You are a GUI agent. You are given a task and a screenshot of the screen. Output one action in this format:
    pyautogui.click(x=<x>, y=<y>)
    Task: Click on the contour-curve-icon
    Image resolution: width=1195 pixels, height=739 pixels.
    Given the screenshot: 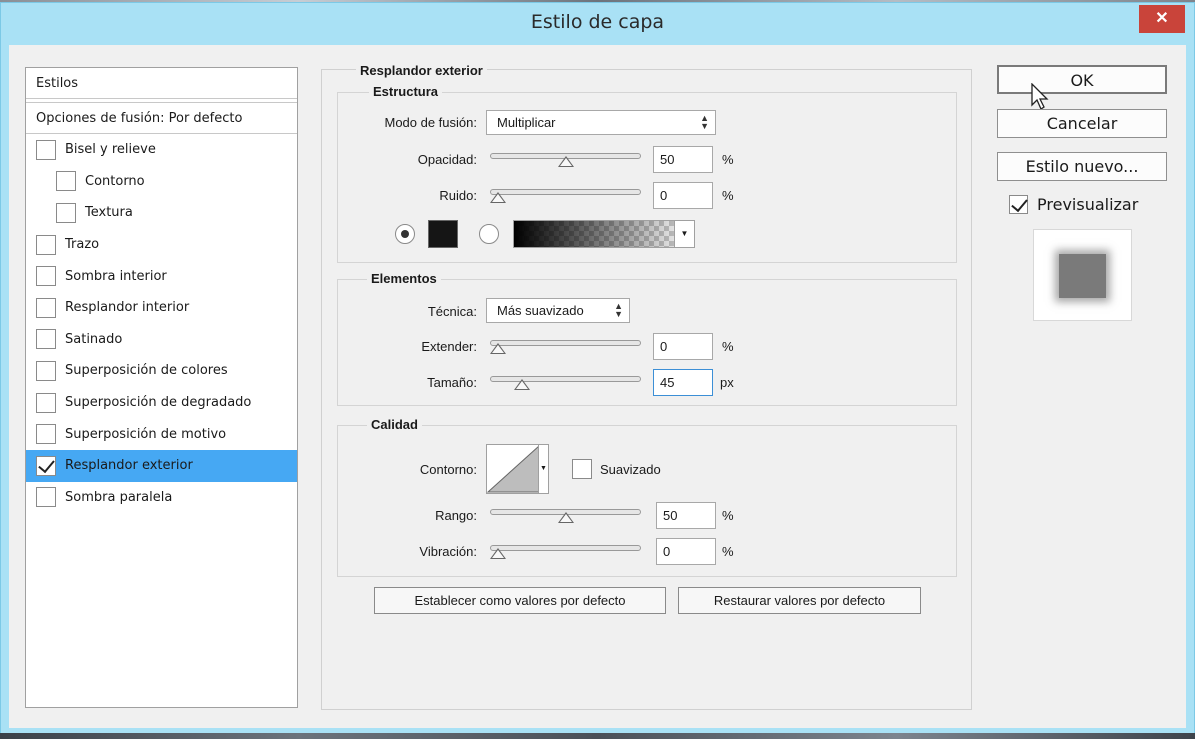 What is the action you would take?
    pyautogui.click(x=513, y=468)
    